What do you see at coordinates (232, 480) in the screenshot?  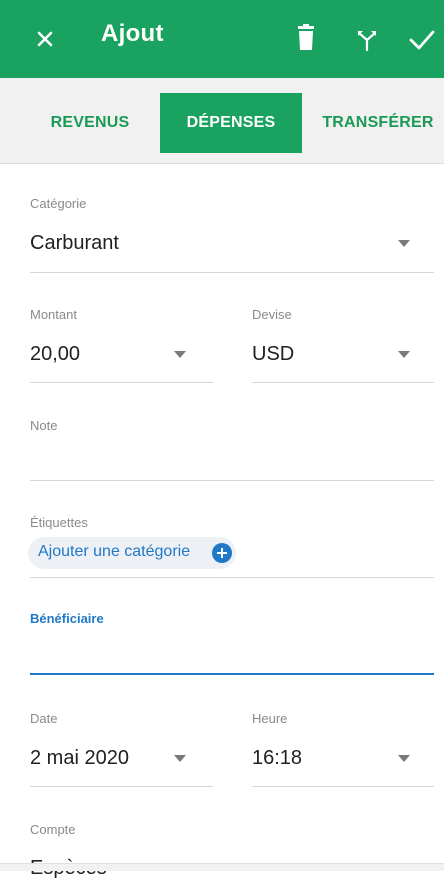 I see `note-underline` at bounding box center [232, 480].